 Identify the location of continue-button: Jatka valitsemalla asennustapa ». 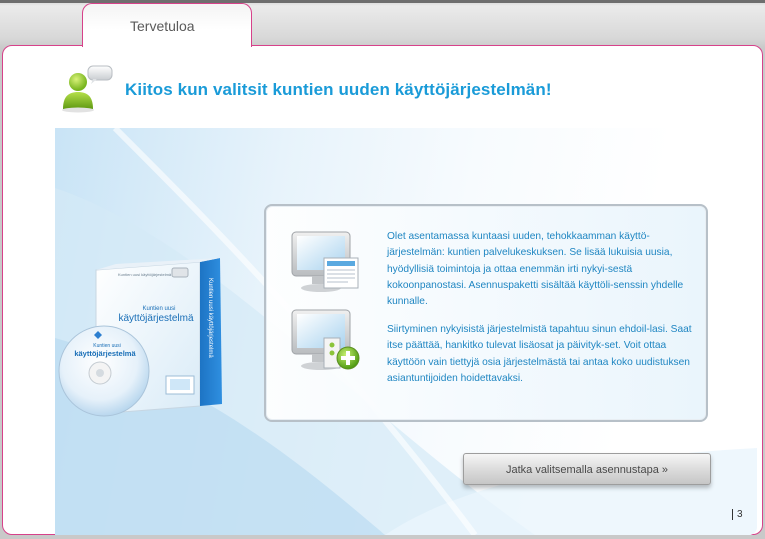
(587, 469).